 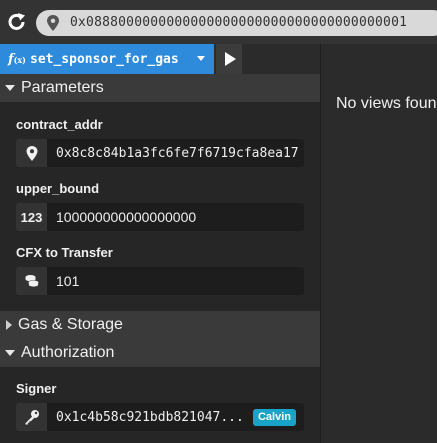 What do you see at coordinates (126, 217) in the screenshot?
I see `upper-bound-value: 100000000000000000` at bounding box center [126, 217].